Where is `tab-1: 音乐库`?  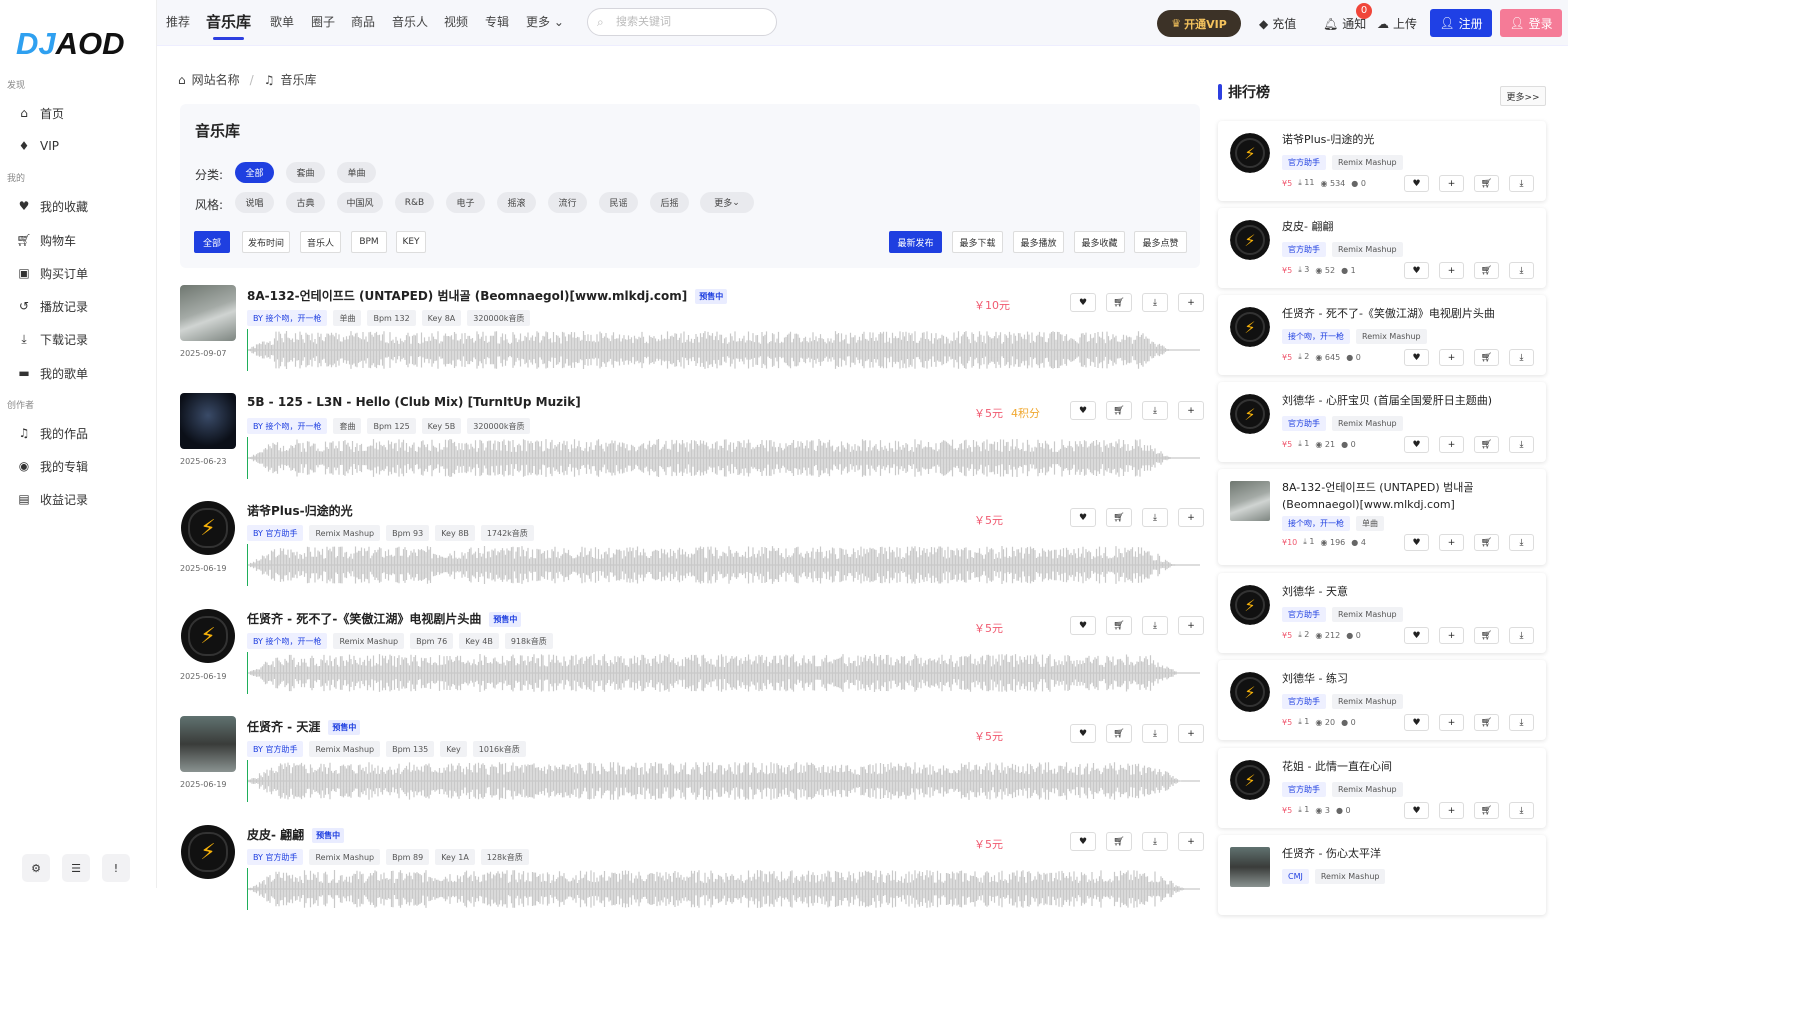 tab-1: 音乐库 is located at coordinates (228, 25).